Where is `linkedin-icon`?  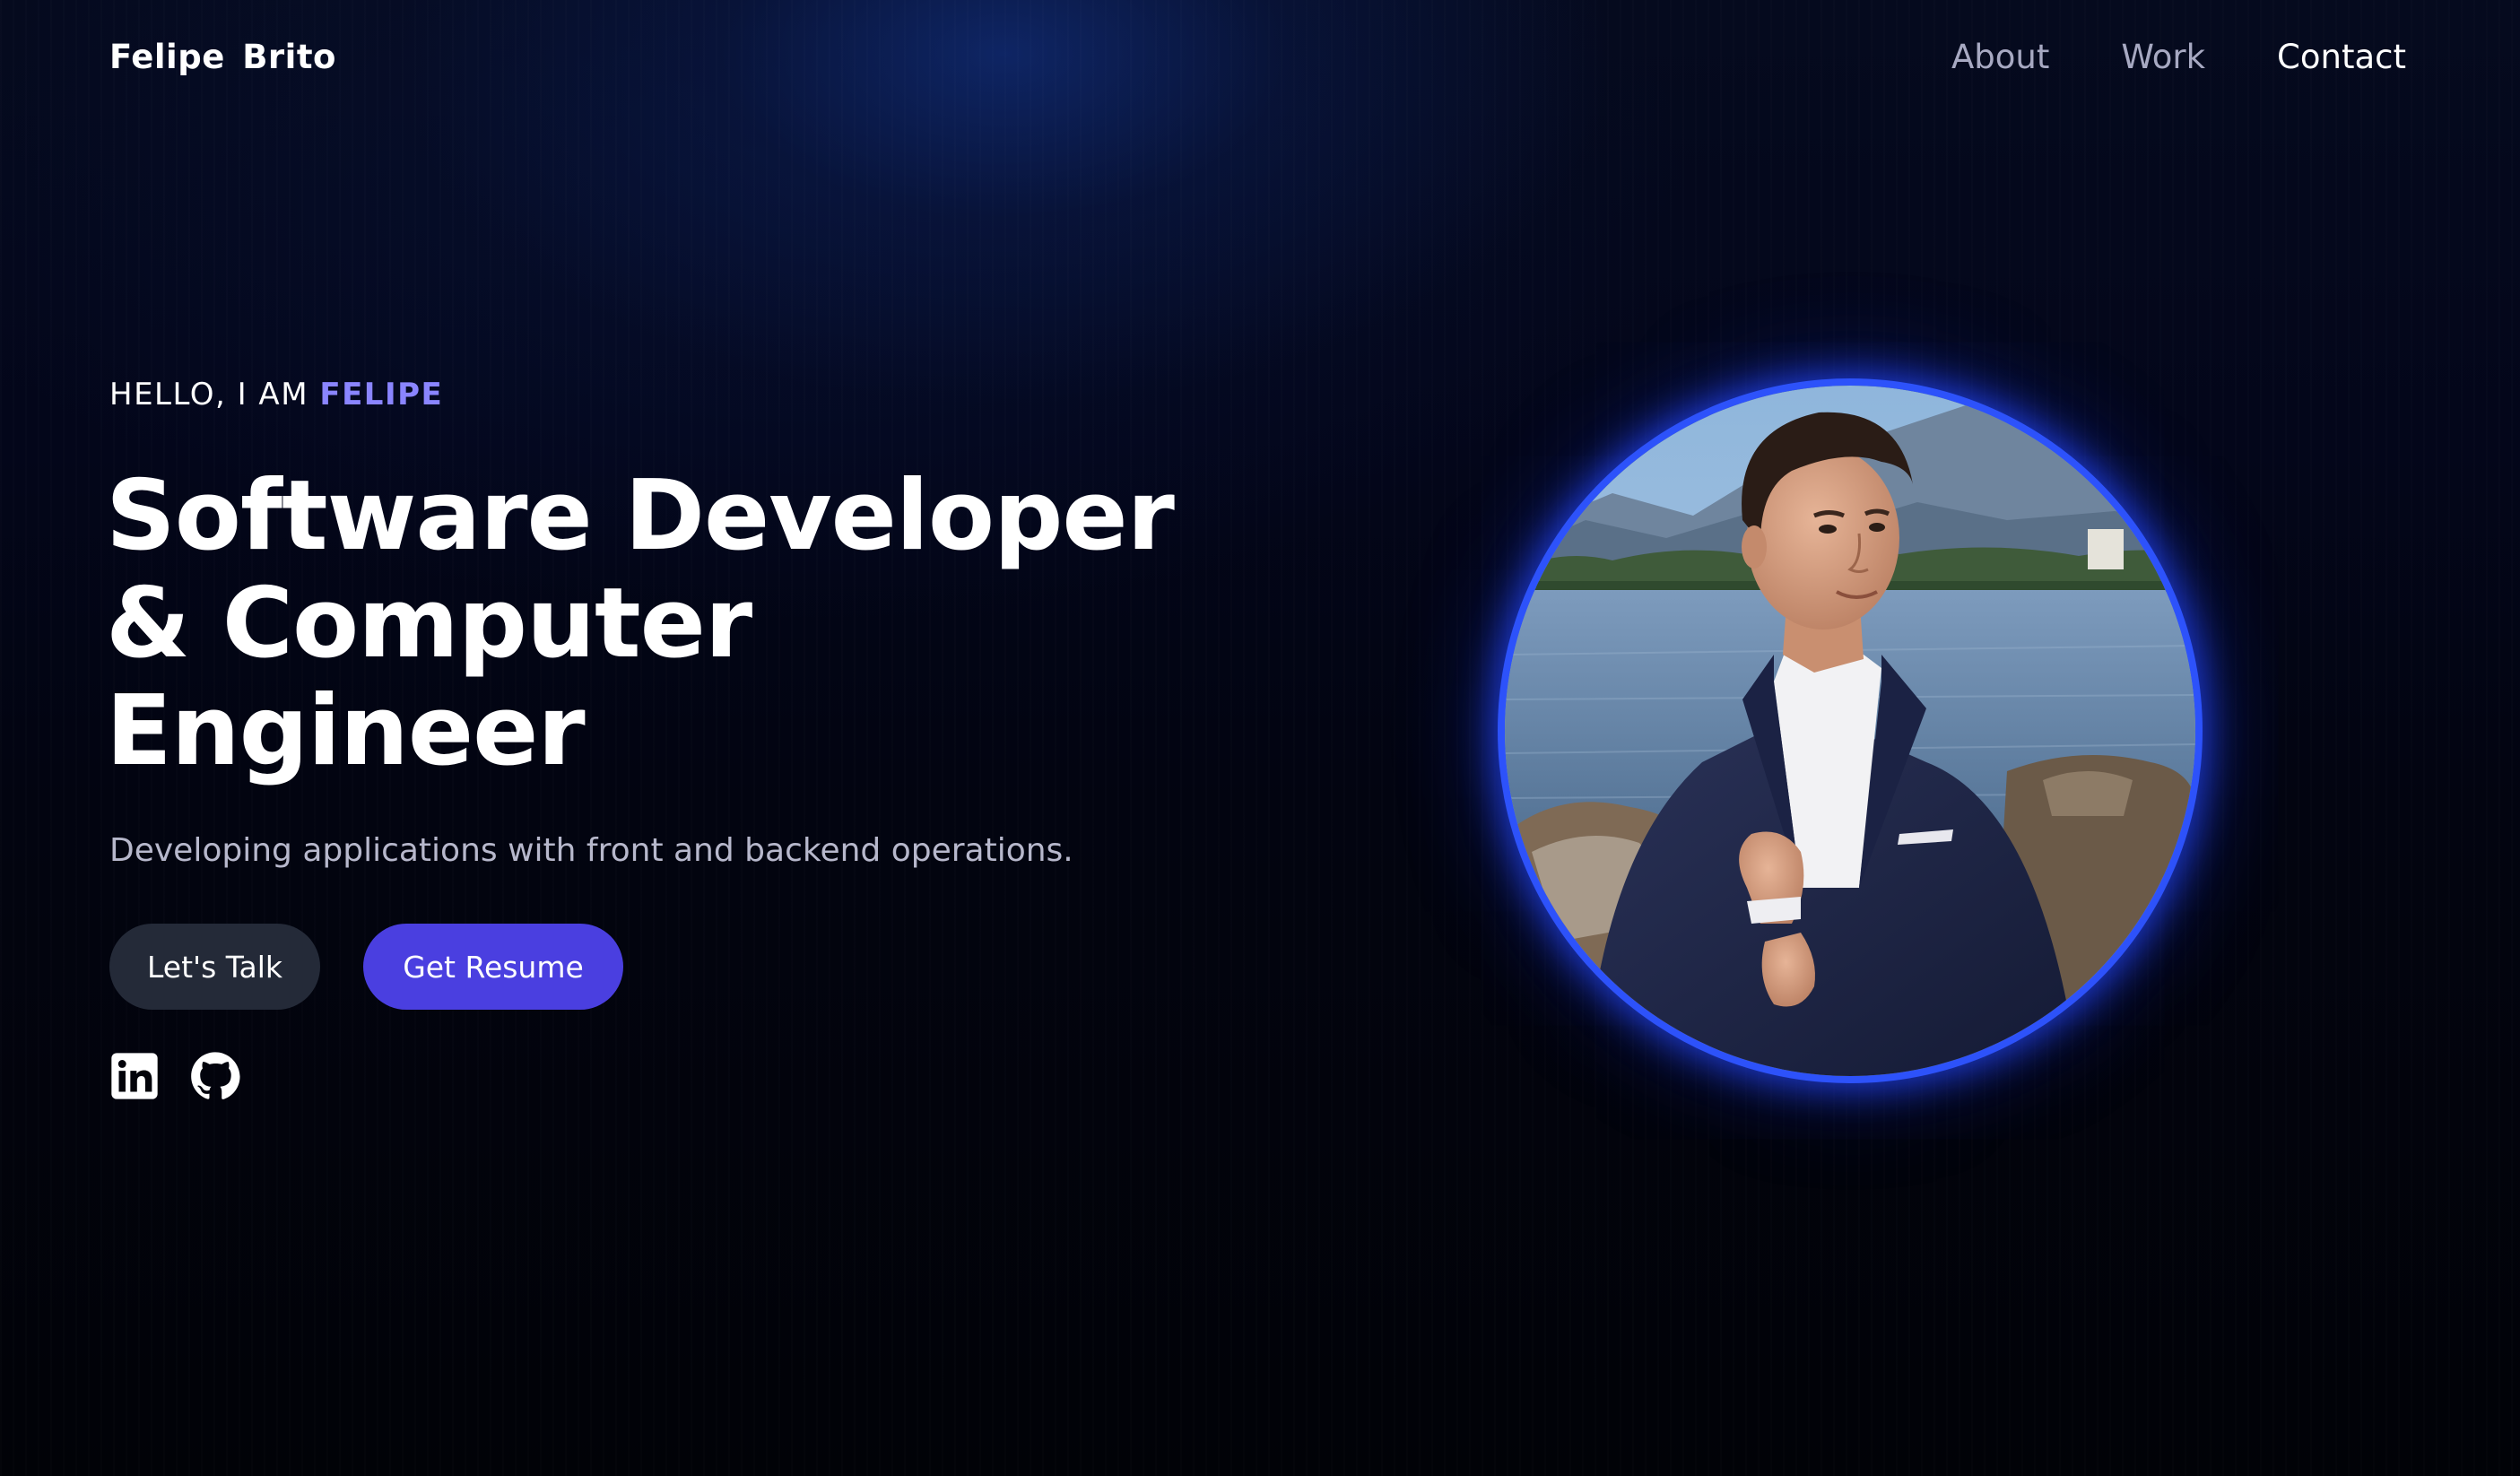 linkedin-icon is located at coordinates (134, 1076).